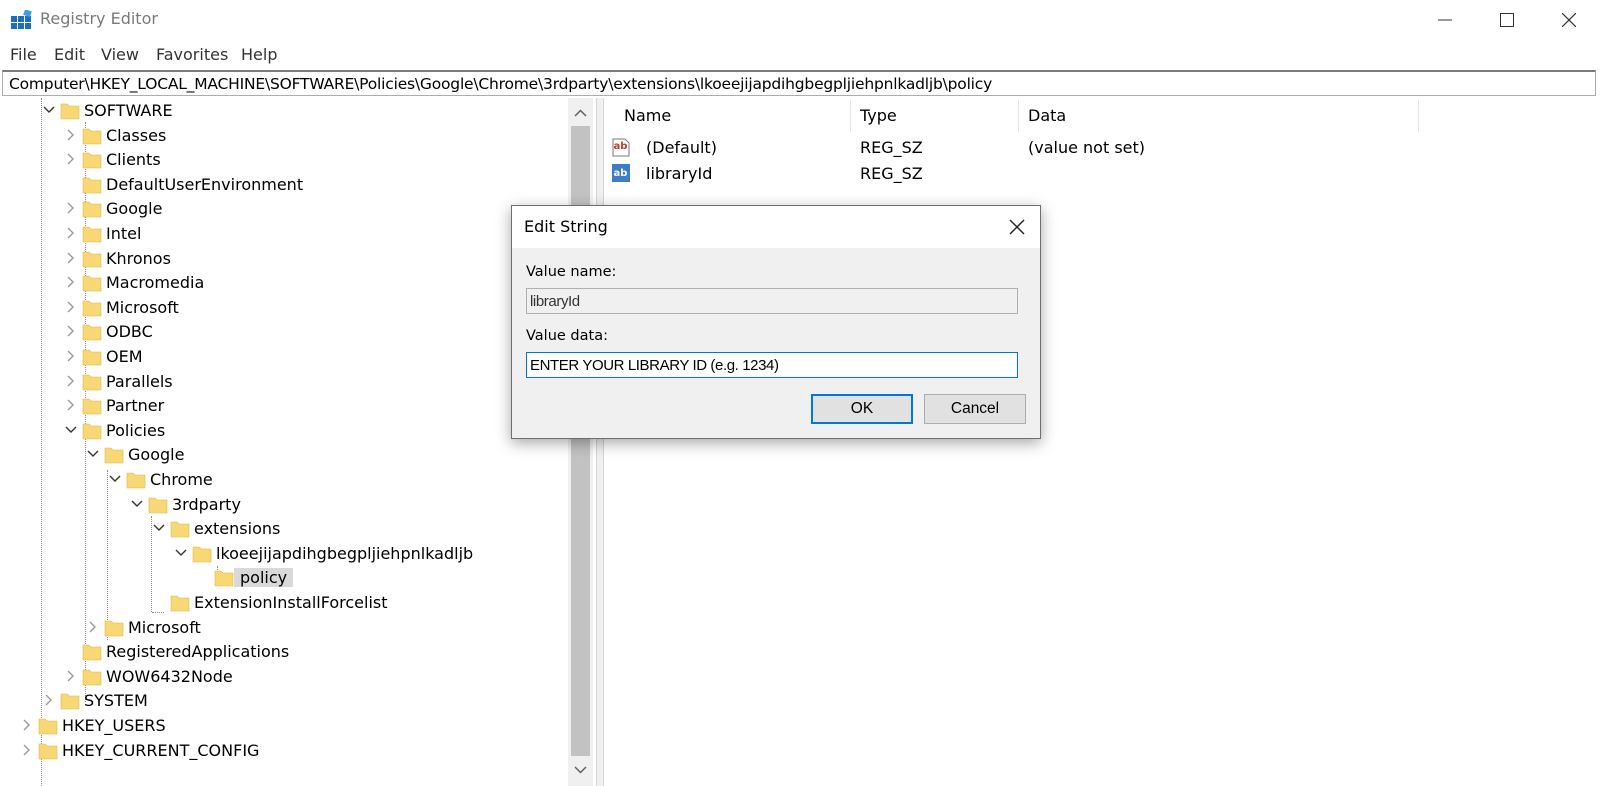  Describe the element at coordinates (283, 480) in the screenshot. I see `tree-item: Chrome` at that location.